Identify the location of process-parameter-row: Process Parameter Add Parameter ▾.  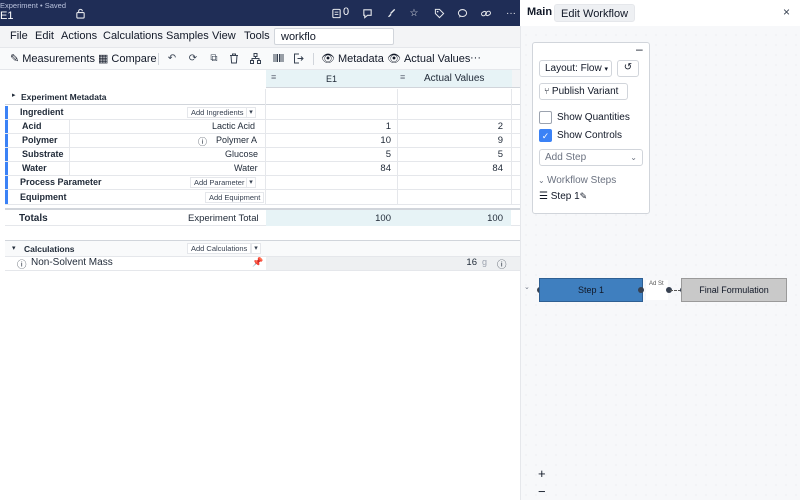
(262, 183).